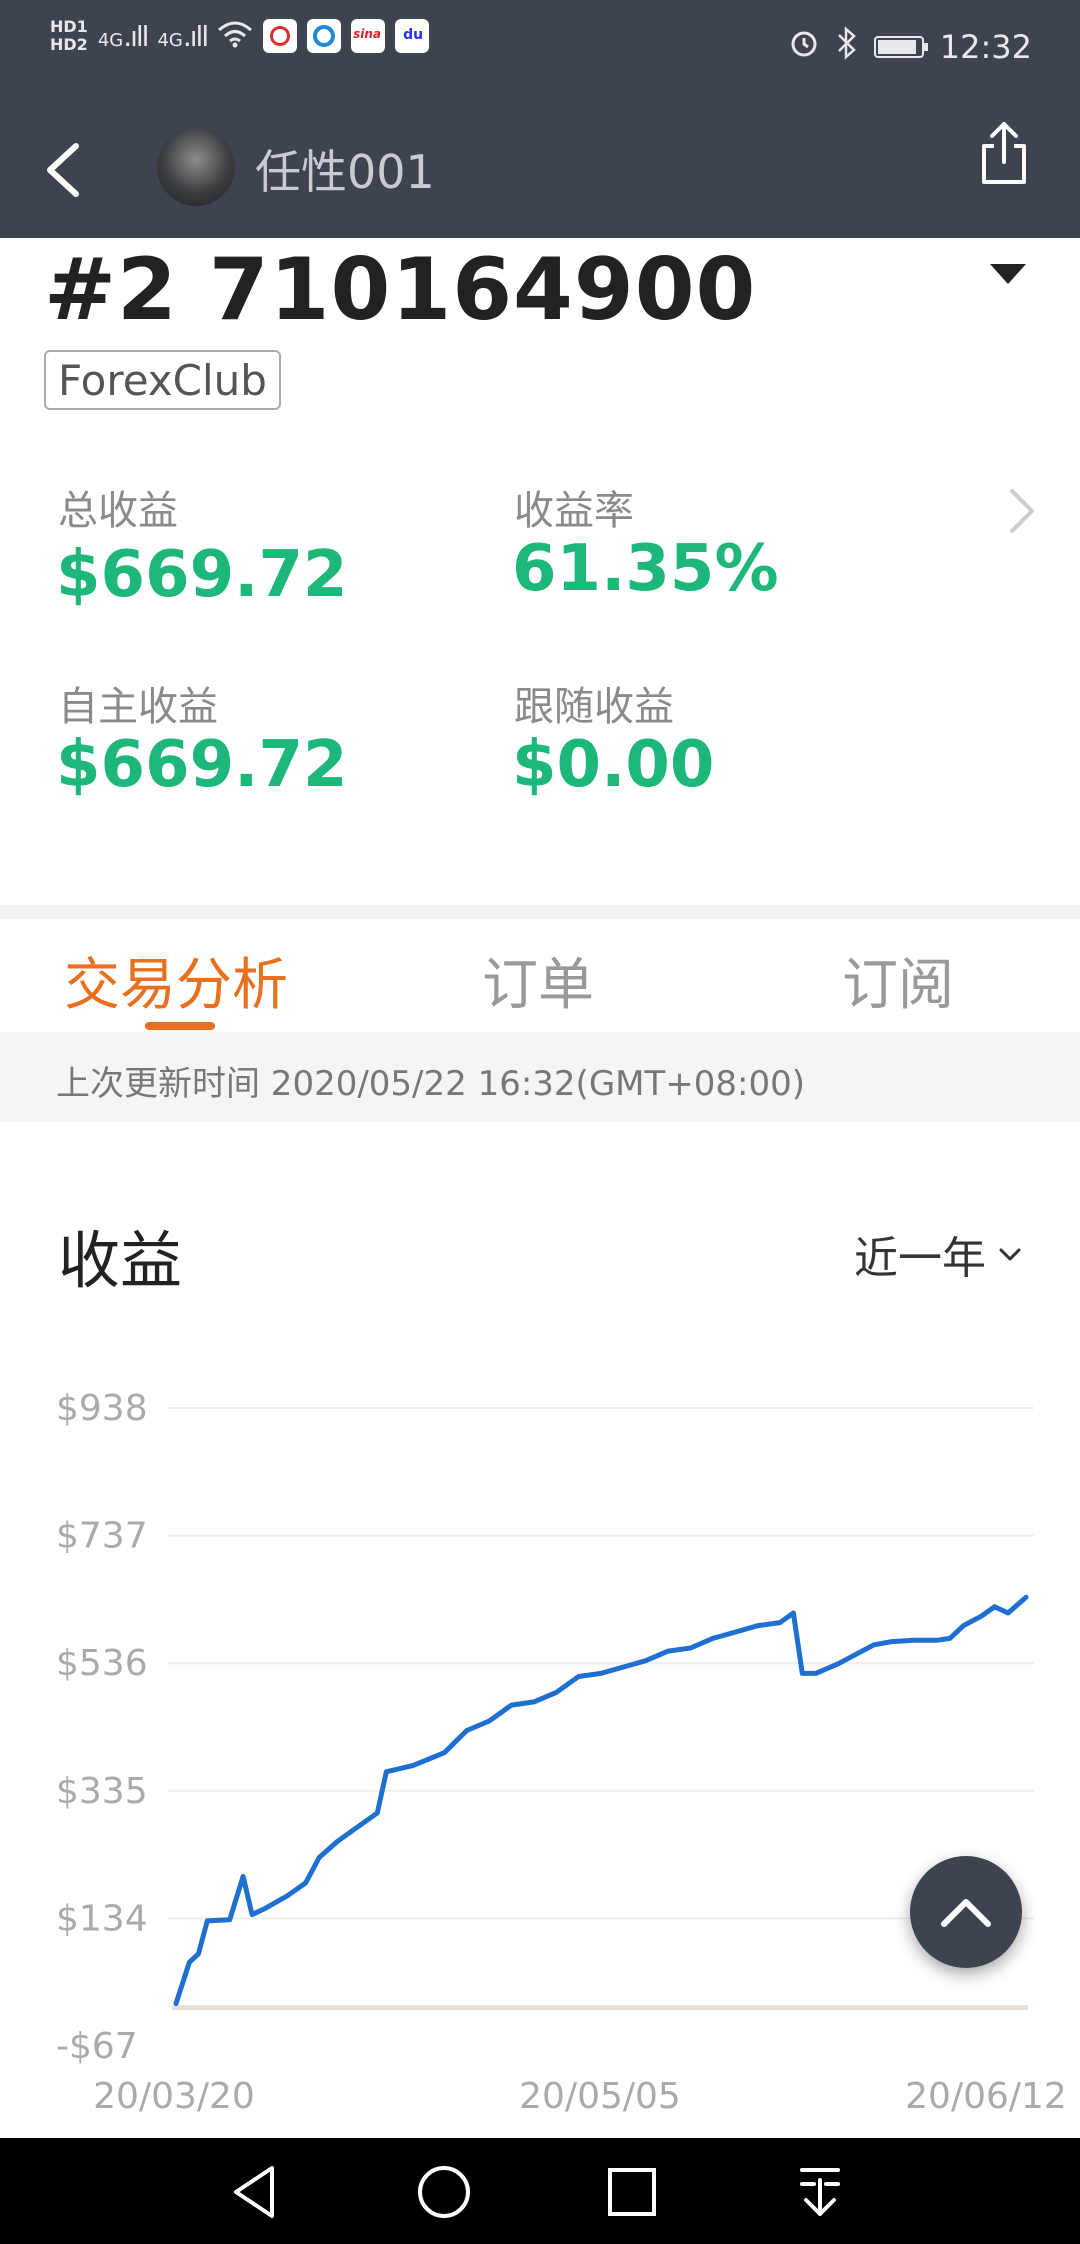 Image resolution: width=1080 pixels, height=2244 pixels. What do you see at coordinates (920, 1258) in the screenshot?
I see `range-label: 近一年` at bounding box center [920, 1258].